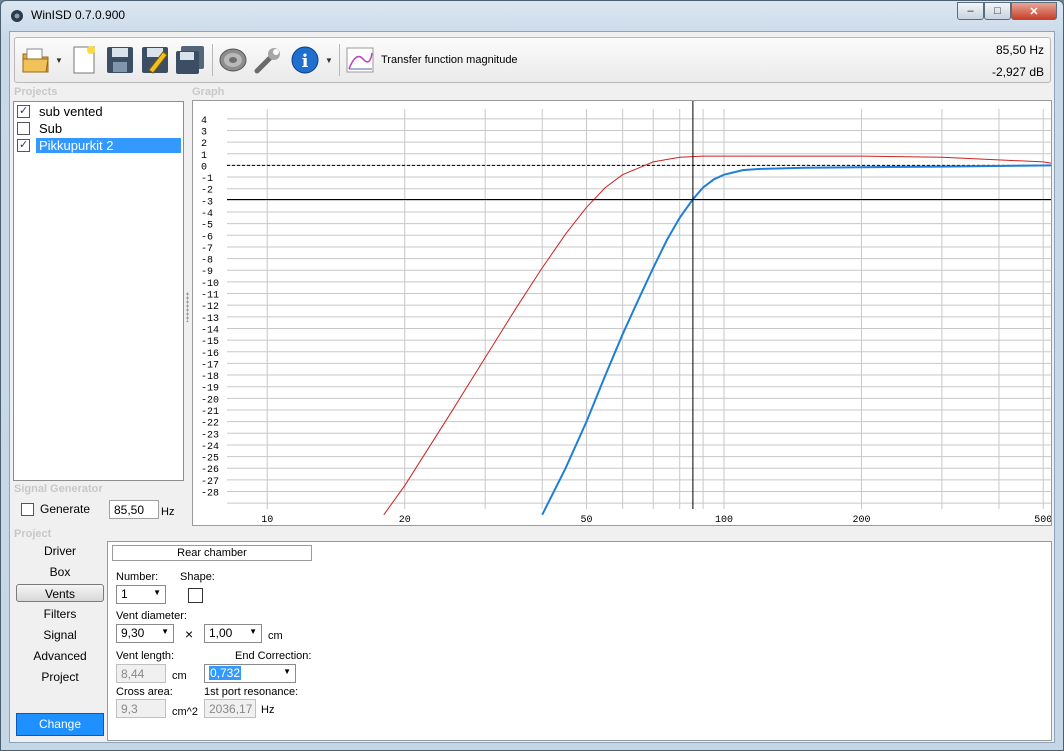  Describe the element at coordinates (207, 191) in the screenshot. I see `y-tick-label: -2` at that location.